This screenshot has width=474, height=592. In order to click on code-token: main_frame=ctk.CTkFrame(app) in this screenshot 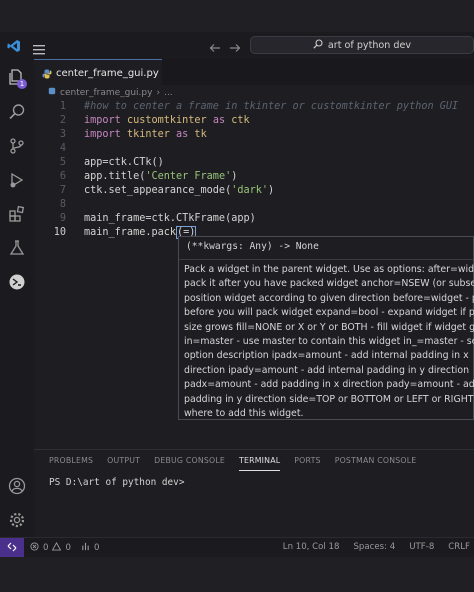, I will do `click(170, 218)`.